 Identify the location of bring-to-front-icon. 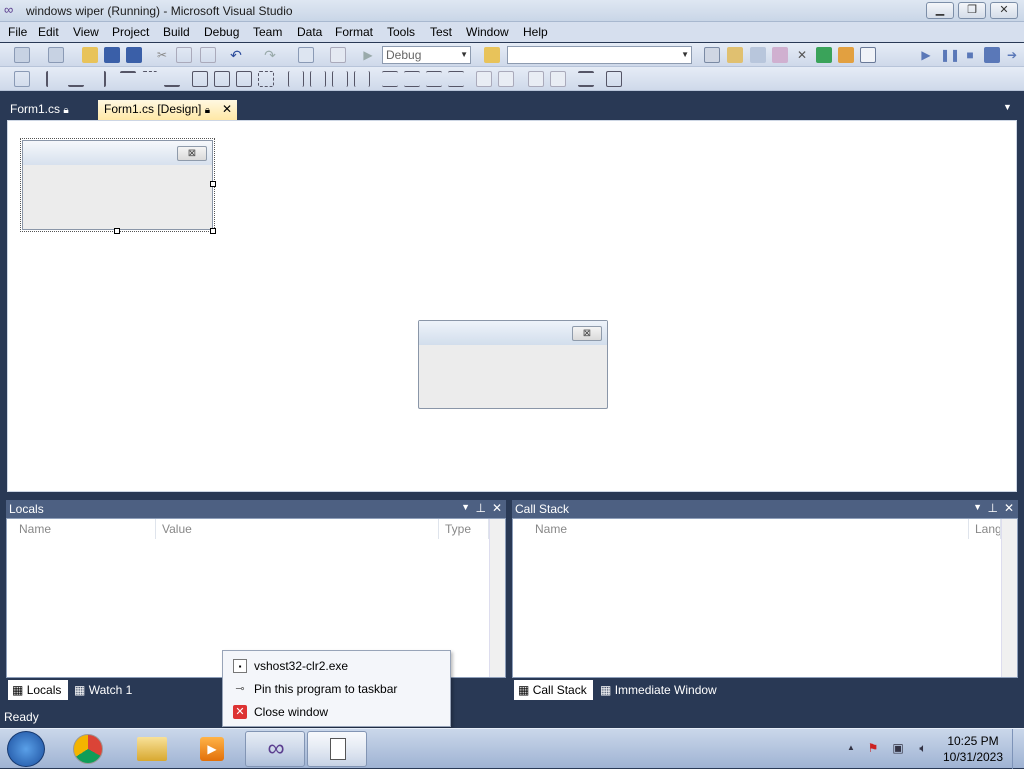
(536, 79).